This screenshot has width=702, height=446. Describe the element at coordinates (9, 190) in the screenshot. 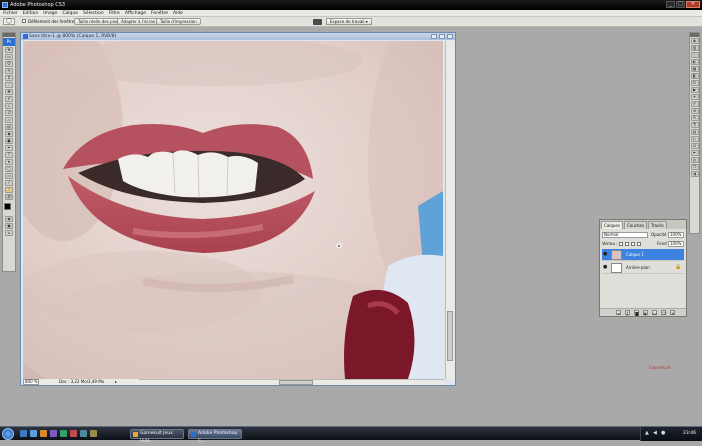

I see `hand-tool-icon: ✋` at that location.